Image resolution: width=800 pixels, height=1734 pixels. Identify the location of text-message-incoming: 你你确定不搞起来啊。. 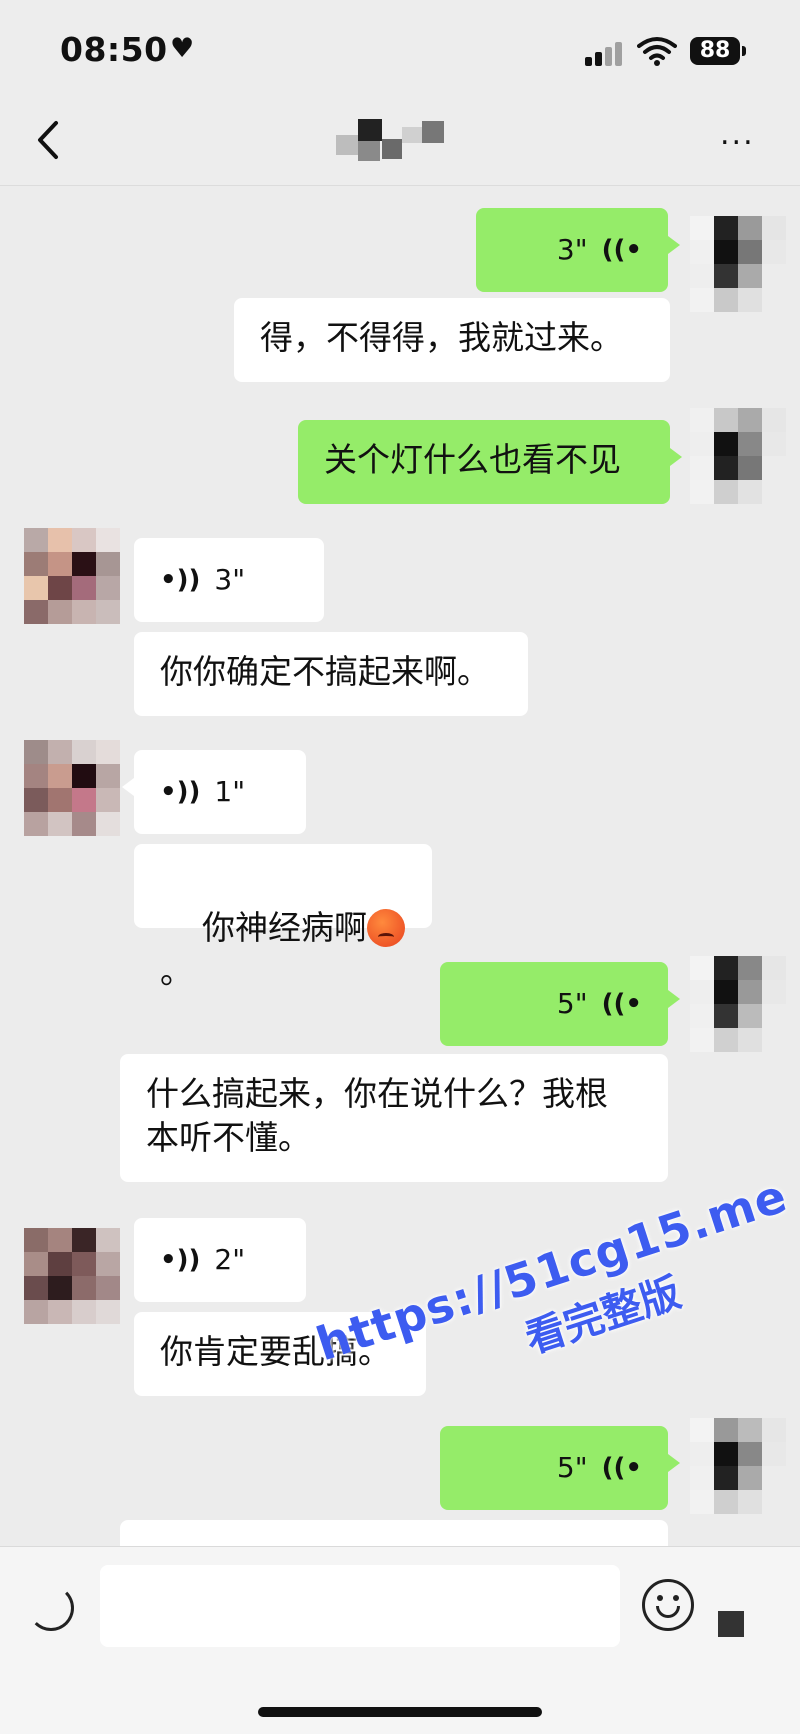
(331, 674).